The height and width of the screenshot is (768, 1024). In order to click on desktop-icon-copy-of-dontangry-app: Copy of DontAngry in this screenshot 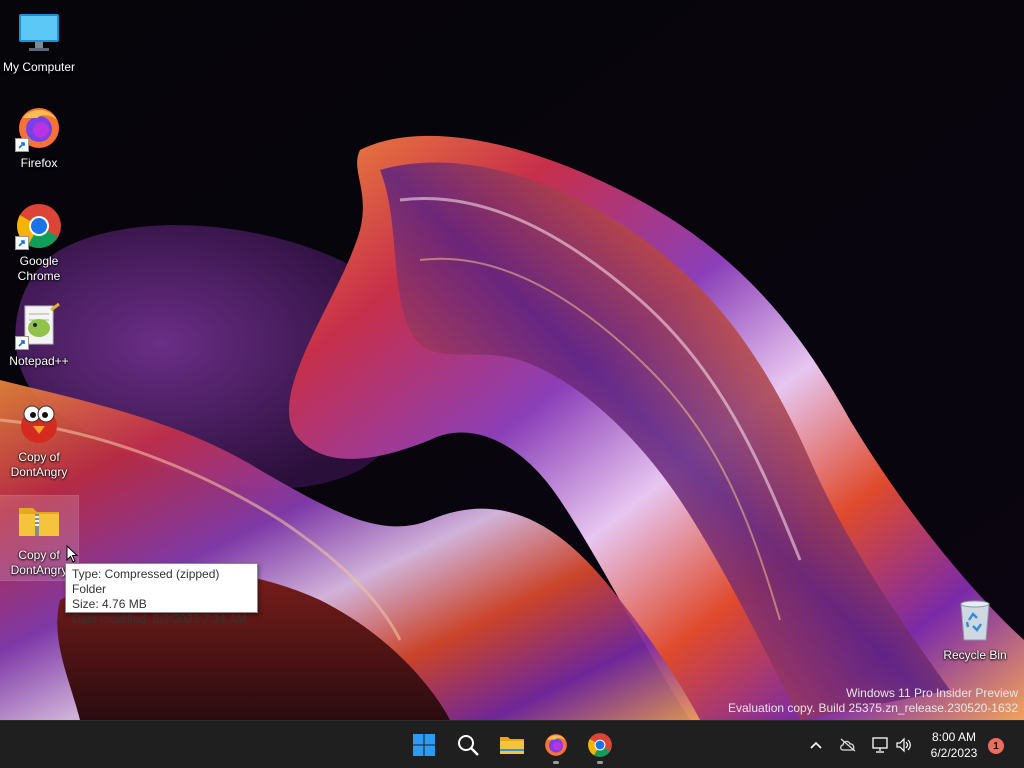, I will do `click(39, 439)`.